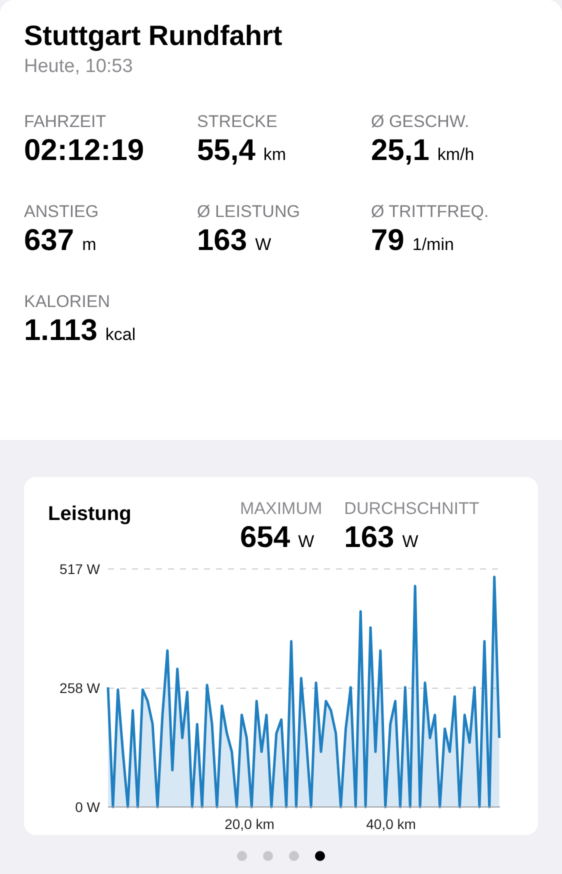 Image resolution: width=562 pixels, height=874 pixels. What do you see at coordinates (90, 515) in the screenshot?
I see `card-title: Leistung` at bounding box center [90, 515].